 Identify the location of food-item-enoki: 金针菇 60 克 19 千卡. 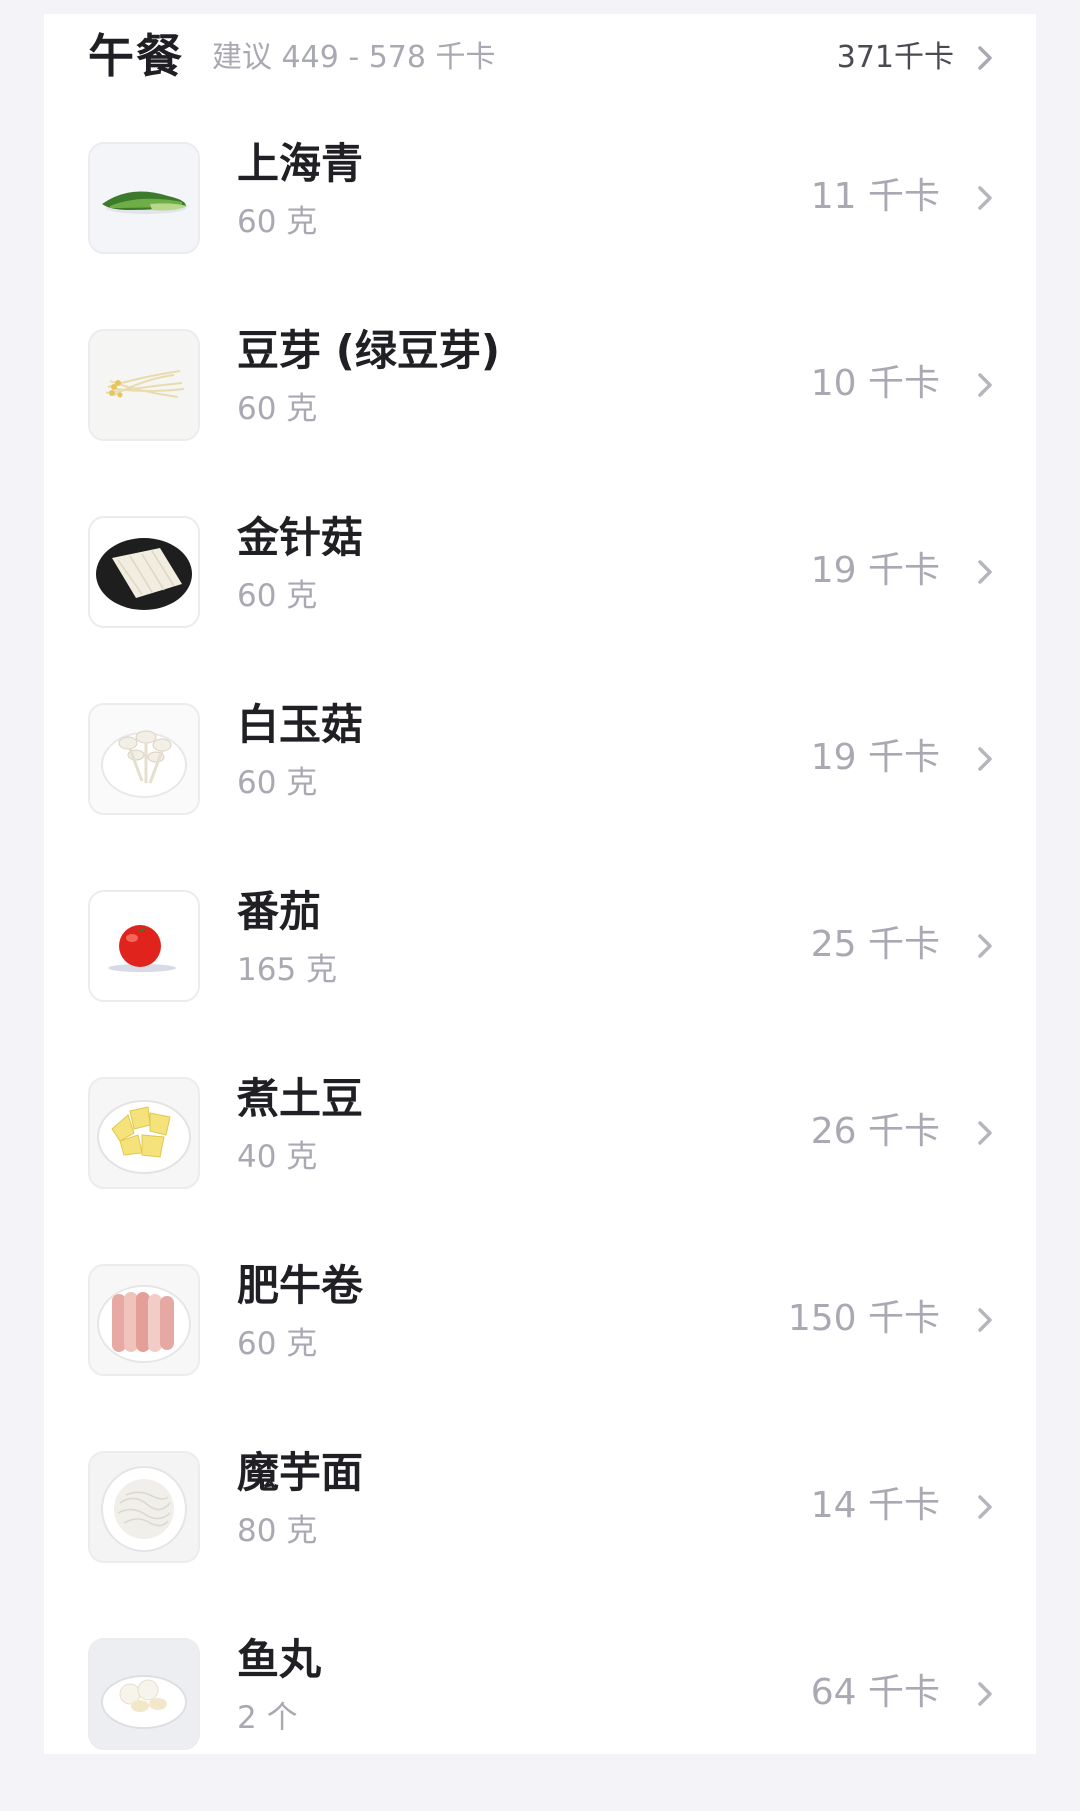
(540, 595).